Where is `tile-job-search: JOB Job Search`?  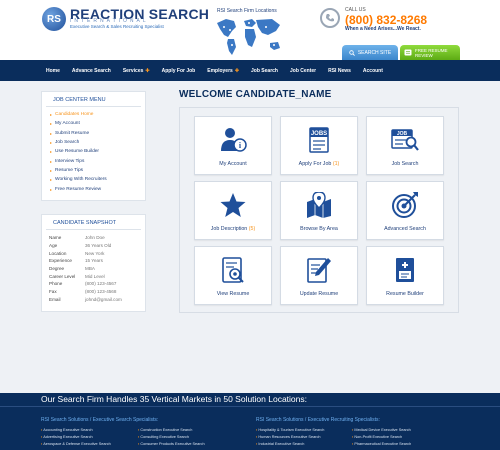 tile-job-search: JOB Job Search is located at coordinates (405, 145).